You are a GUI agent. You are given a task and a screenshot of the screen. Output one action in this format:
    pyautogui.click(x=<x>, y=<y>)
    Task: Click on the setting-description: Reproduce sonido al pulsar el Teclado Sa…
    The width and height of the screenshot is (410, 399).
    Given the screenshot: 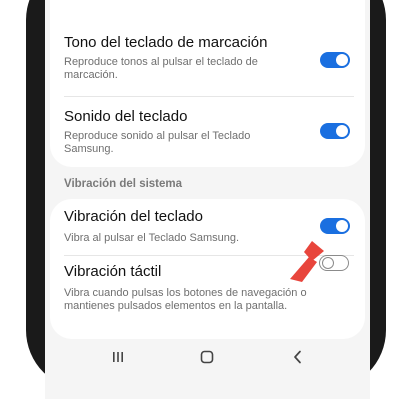 What is the action you would take?
    pyautogui.click(x=157, y=142)
    